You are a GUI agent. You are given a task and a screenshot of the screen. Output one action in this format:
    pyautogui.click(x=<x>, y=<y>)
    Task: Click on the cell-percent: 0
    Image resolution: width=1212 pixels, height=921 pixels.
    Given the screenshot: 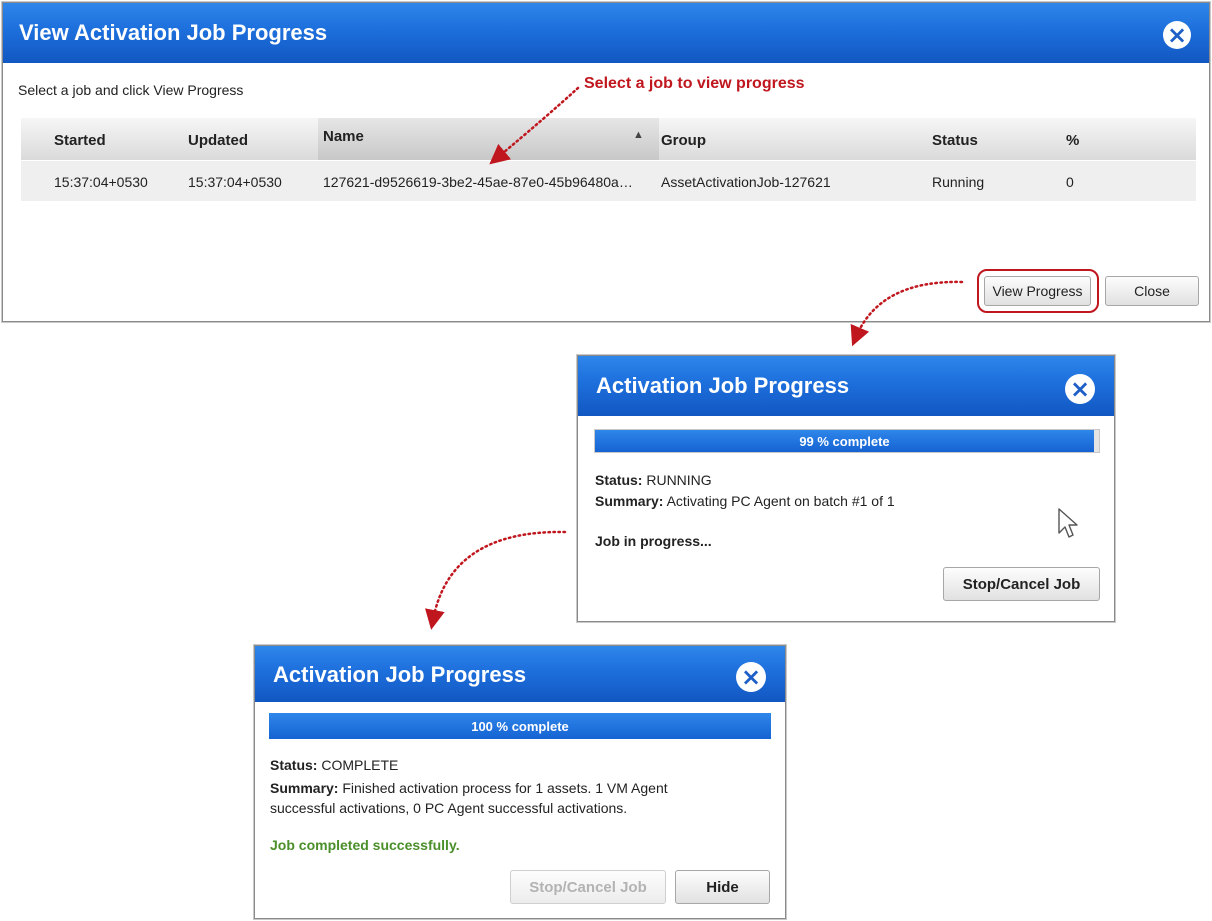 What is the action you would take?
    pyautogui.click(x=1070, y=182)
    